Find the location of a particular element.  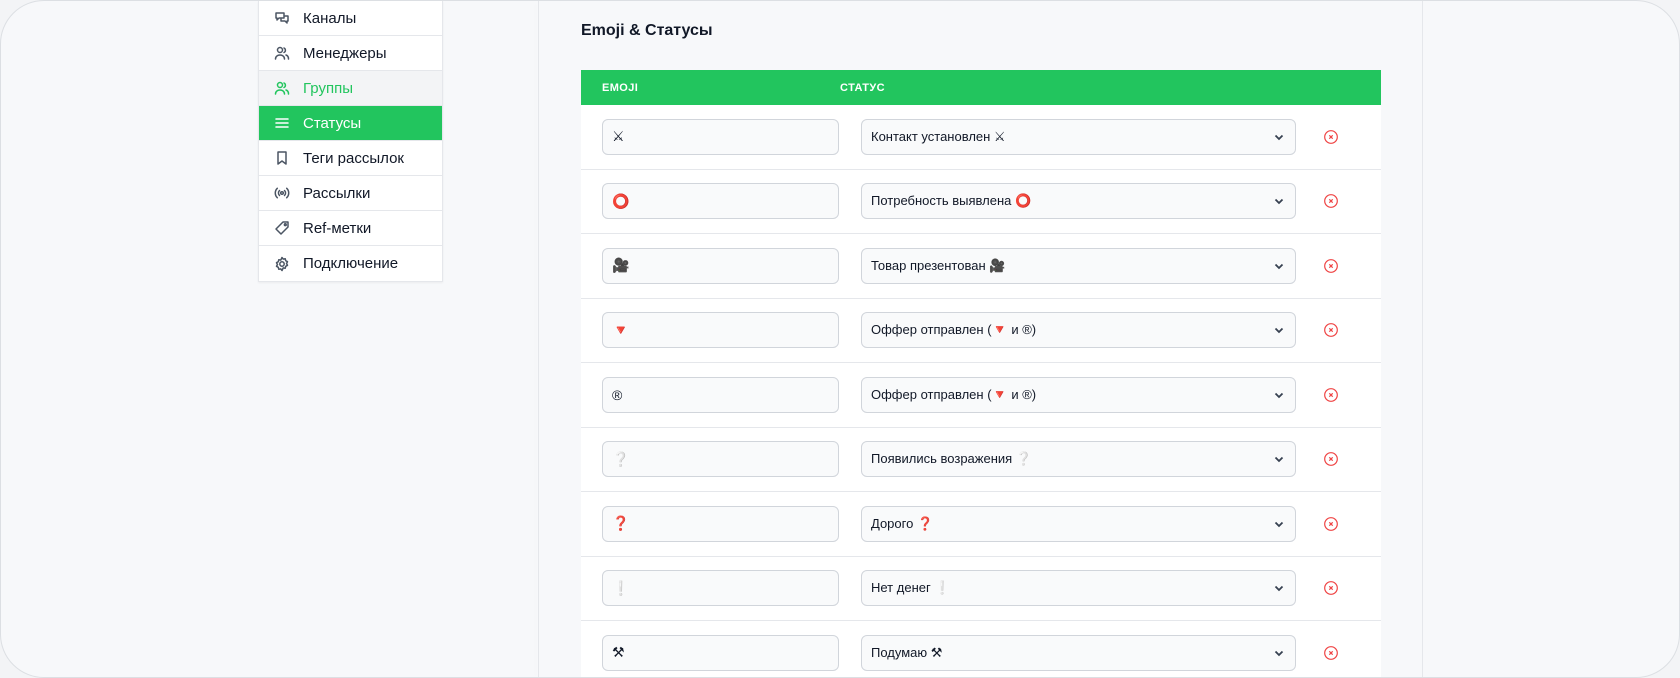

page-title: Emoji & Статусы is located at coordinates (647, 30).